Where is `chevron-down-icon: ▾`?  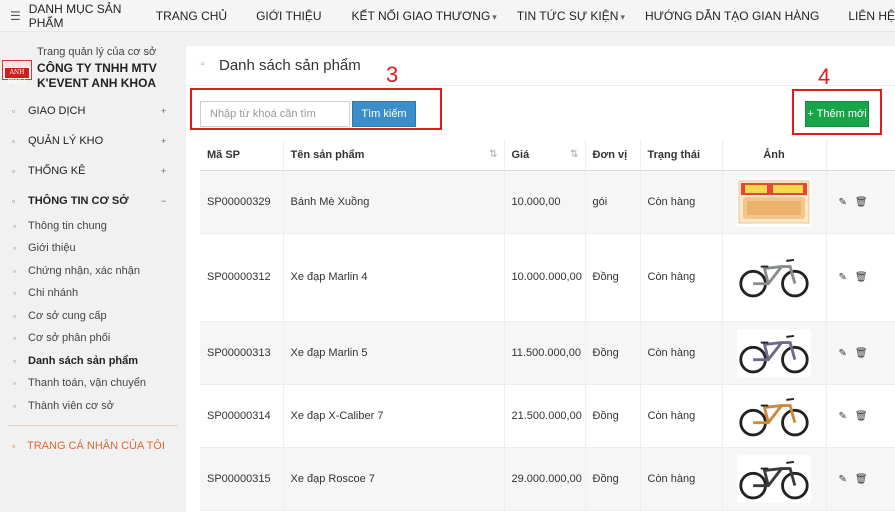
chevron-down-icon: ▾ is located at coordinates (494, 16).